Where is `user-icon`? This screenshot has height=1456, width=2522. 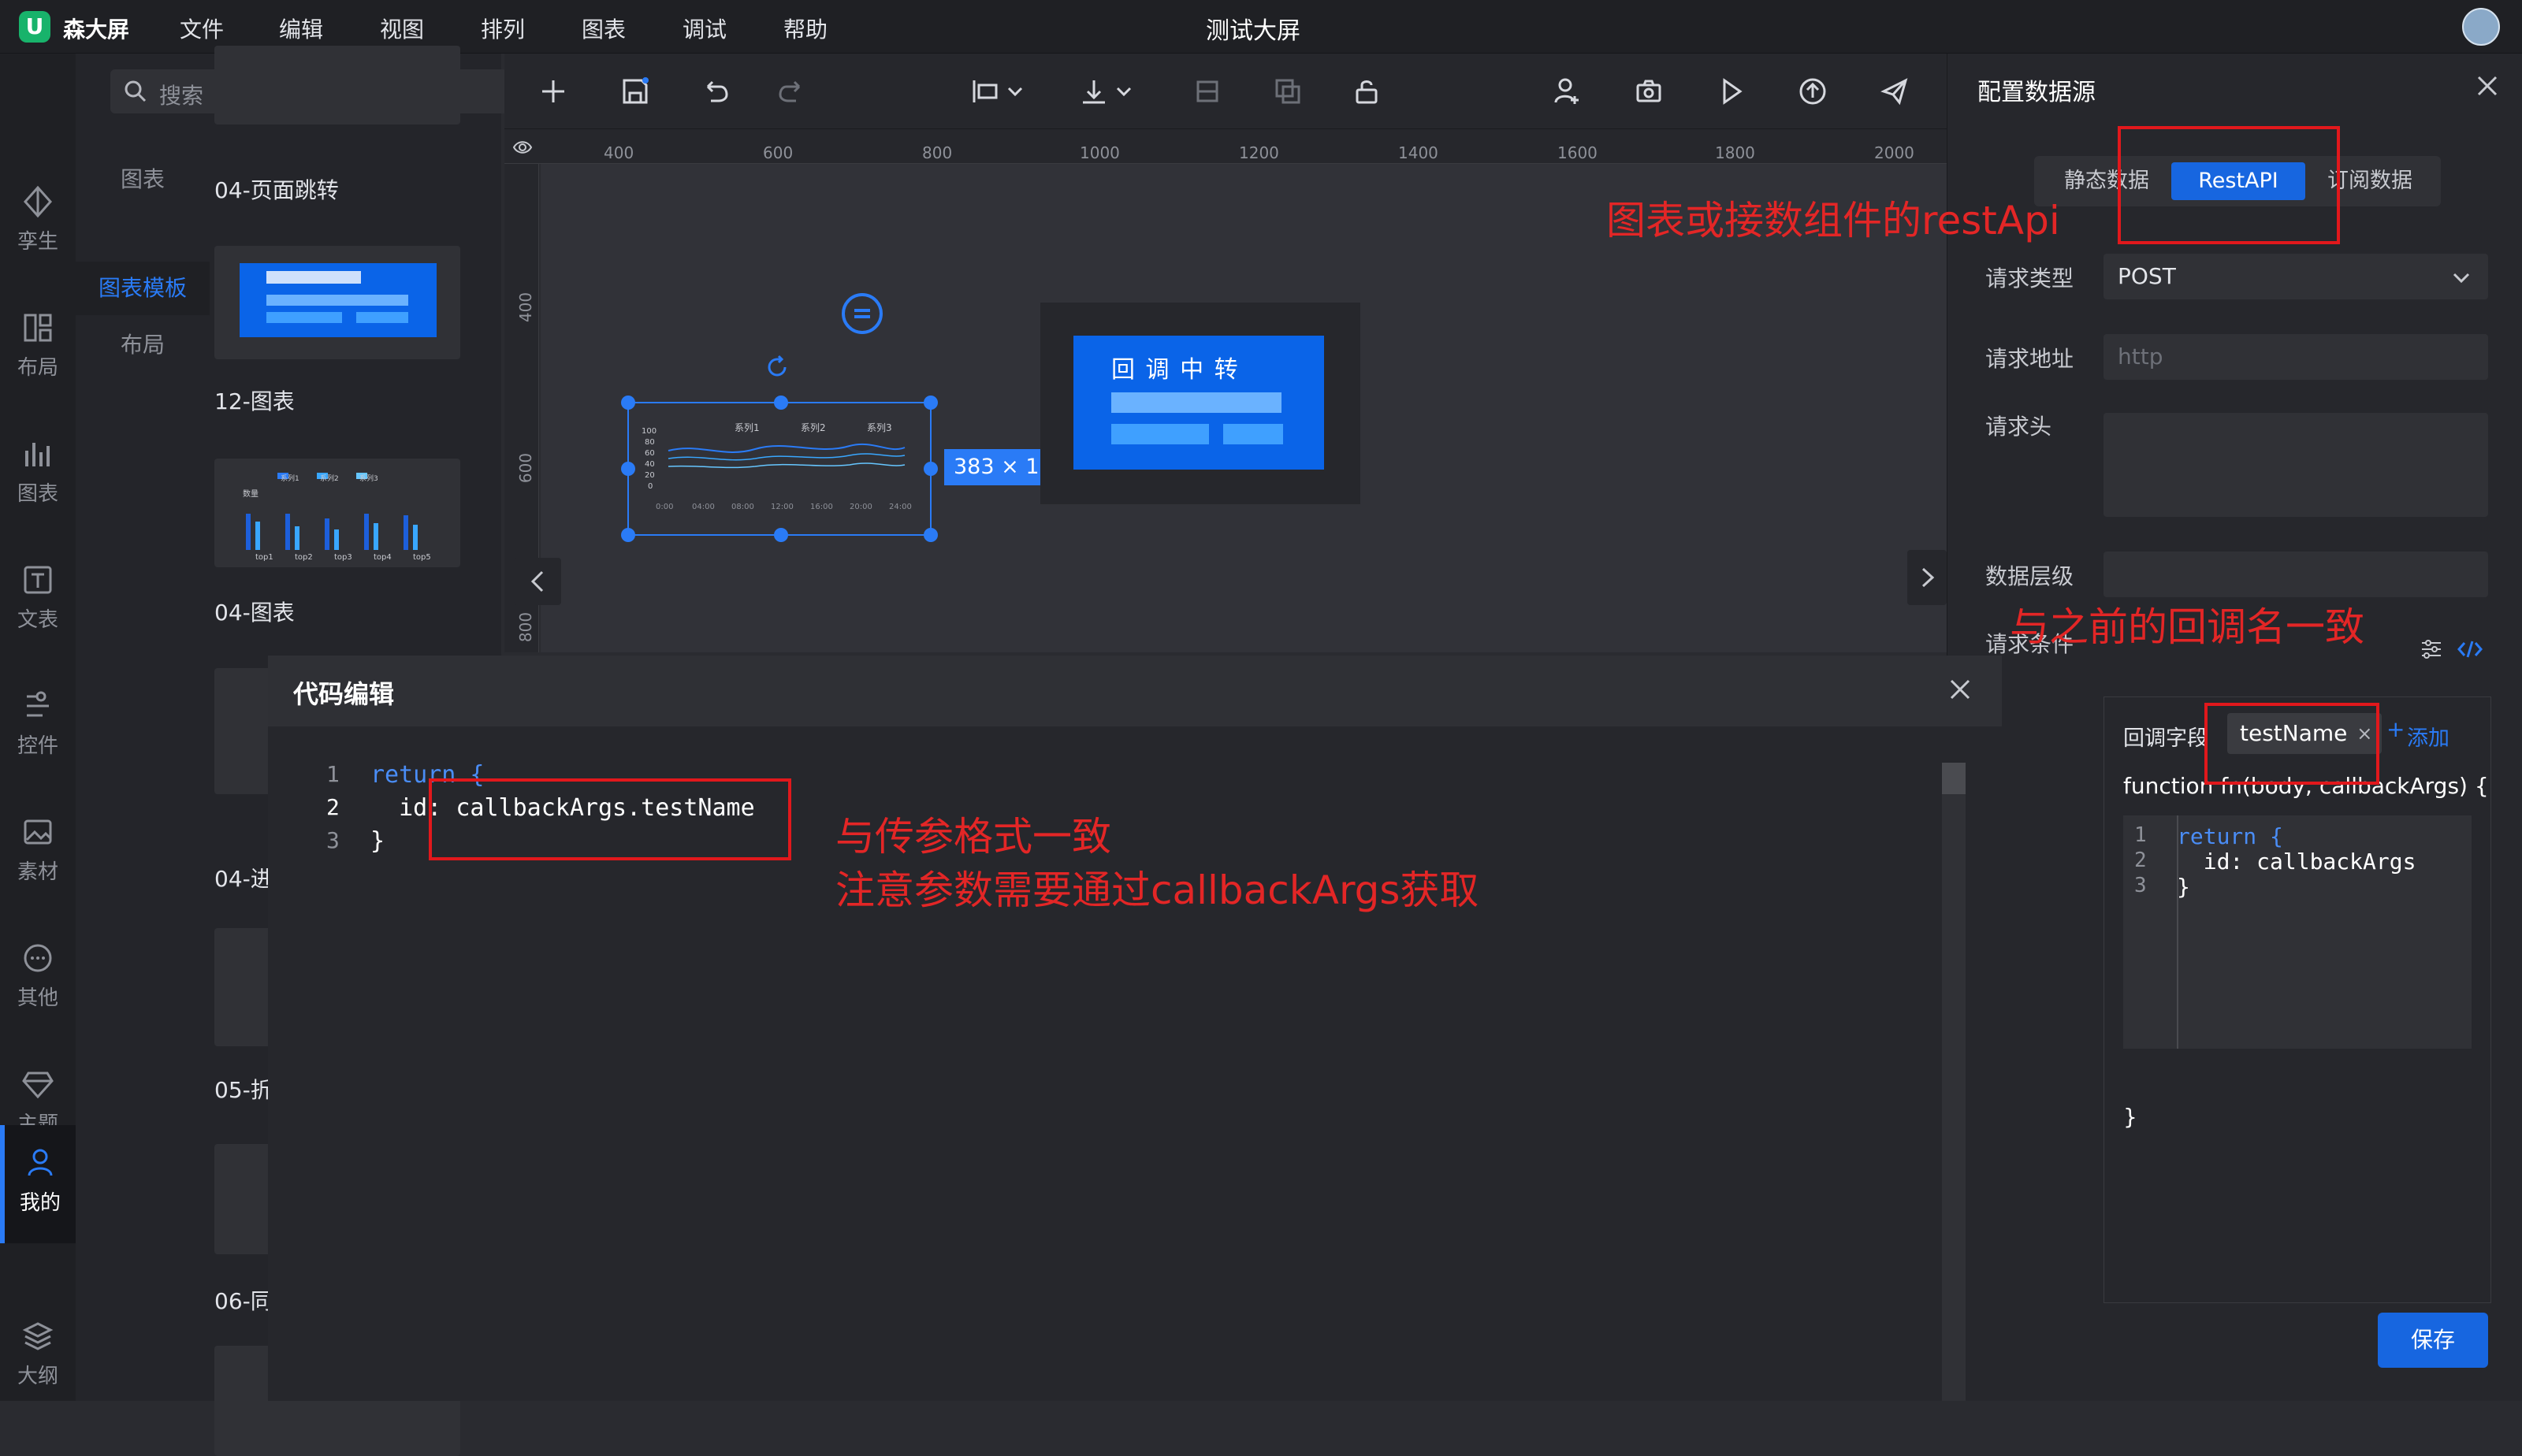 user-icon is located at coordinates (40, 1162).